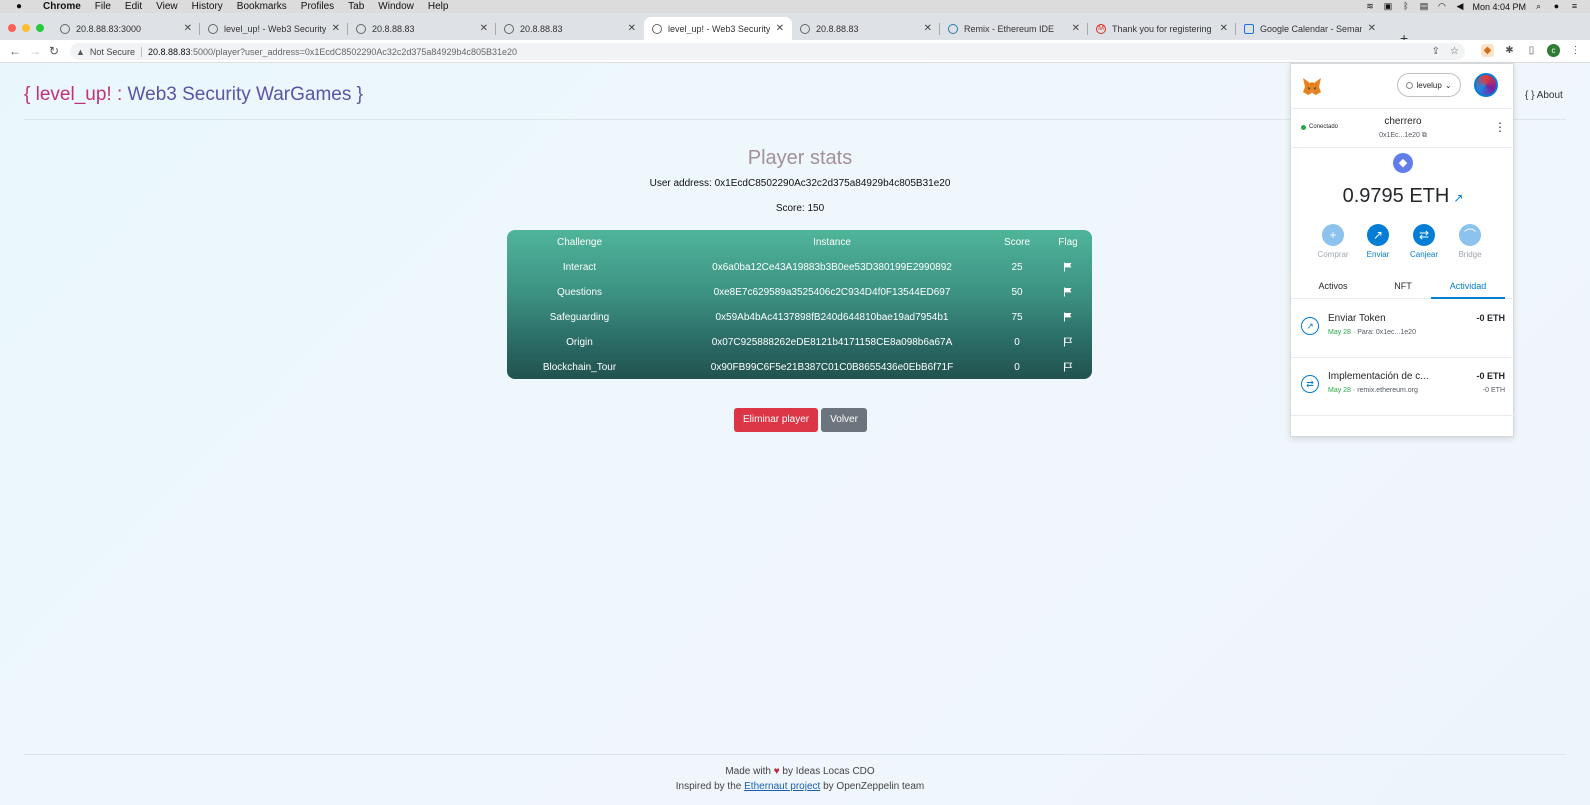 This screenshot has width=1590, height=805. What do you see at coordinates (1068, 242) in the screenshot?
I see `col-header-flag: Flag` at bounding box center [1068, 242].